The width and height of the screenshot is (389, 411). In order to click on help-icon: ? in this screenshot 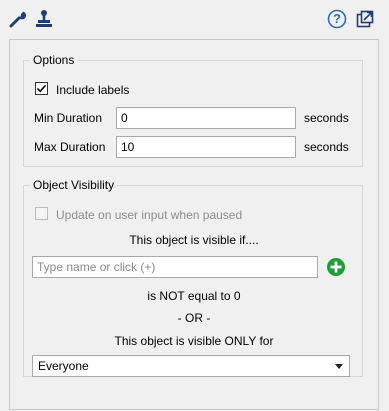, I will do `click(337, 19)`.